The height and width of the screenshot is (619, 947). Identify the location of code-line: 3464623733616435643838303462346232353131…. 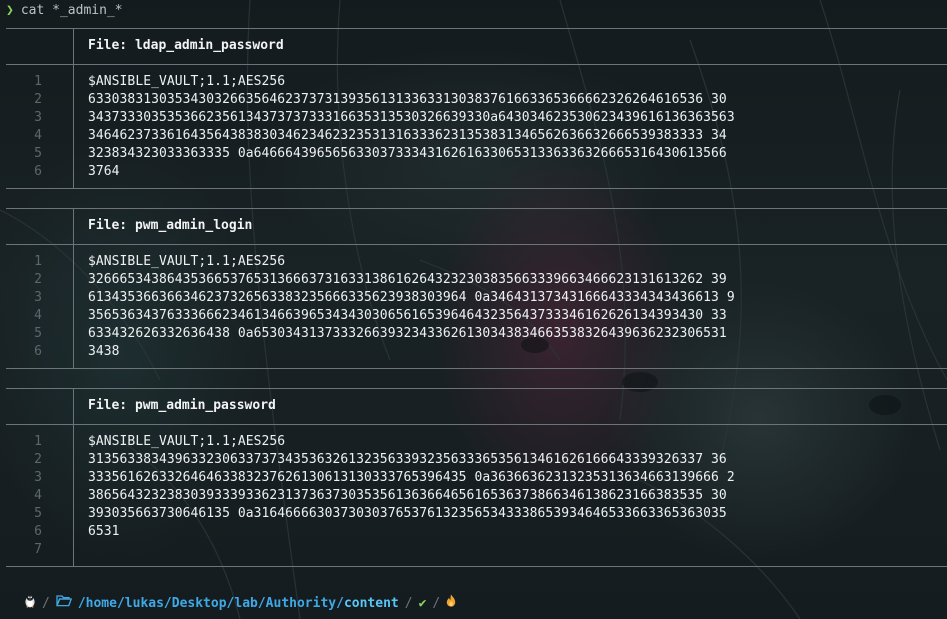
(407, 135).